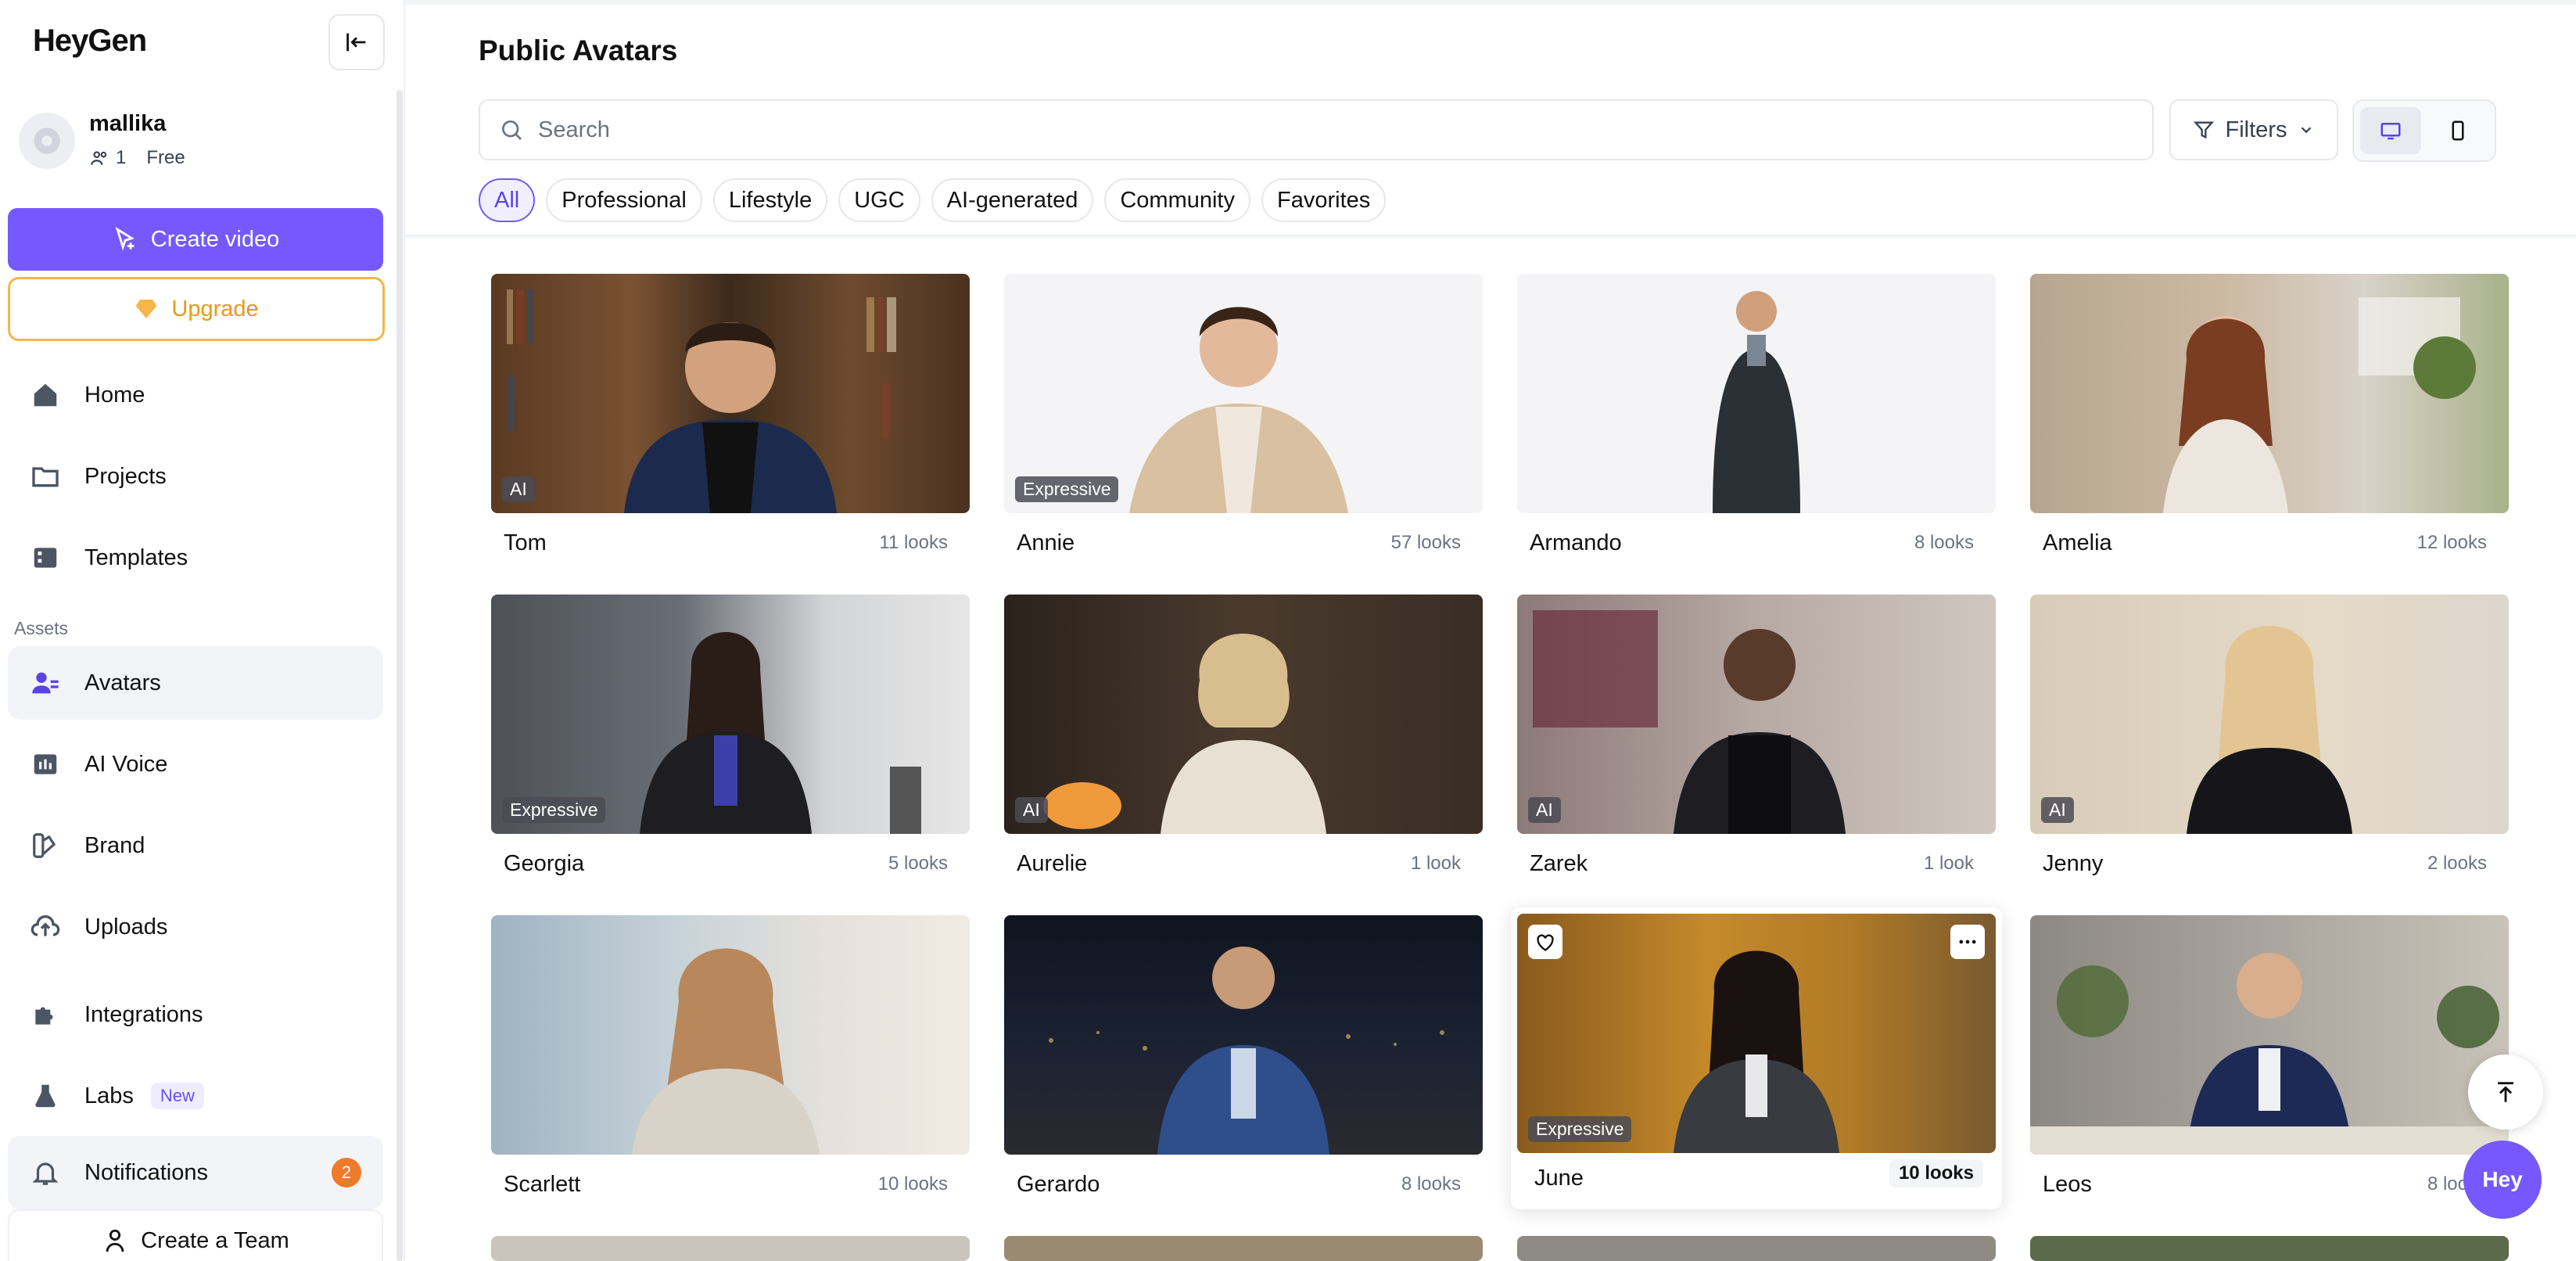 The image size is (2576, 1261). What do you see at coordinates (199, 141) in the screenshot?
I see `user-profile: mallika 1 Free` at bounding box center [199, 141].